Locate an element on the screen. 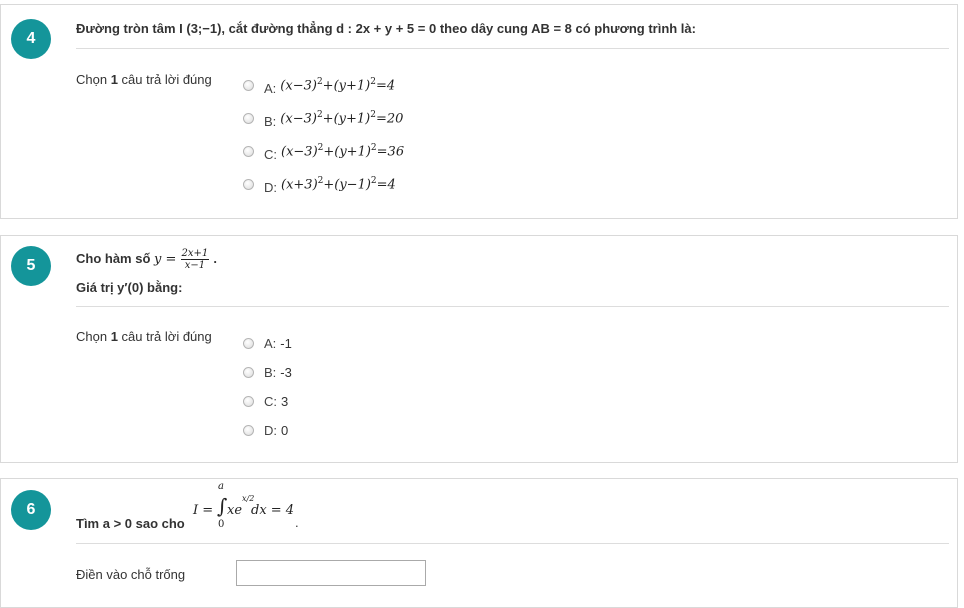 This screenshot has width=964, height=608. option-b: B: (x−3)2+(y+1)2=20 is located at coordinates (323, 119).